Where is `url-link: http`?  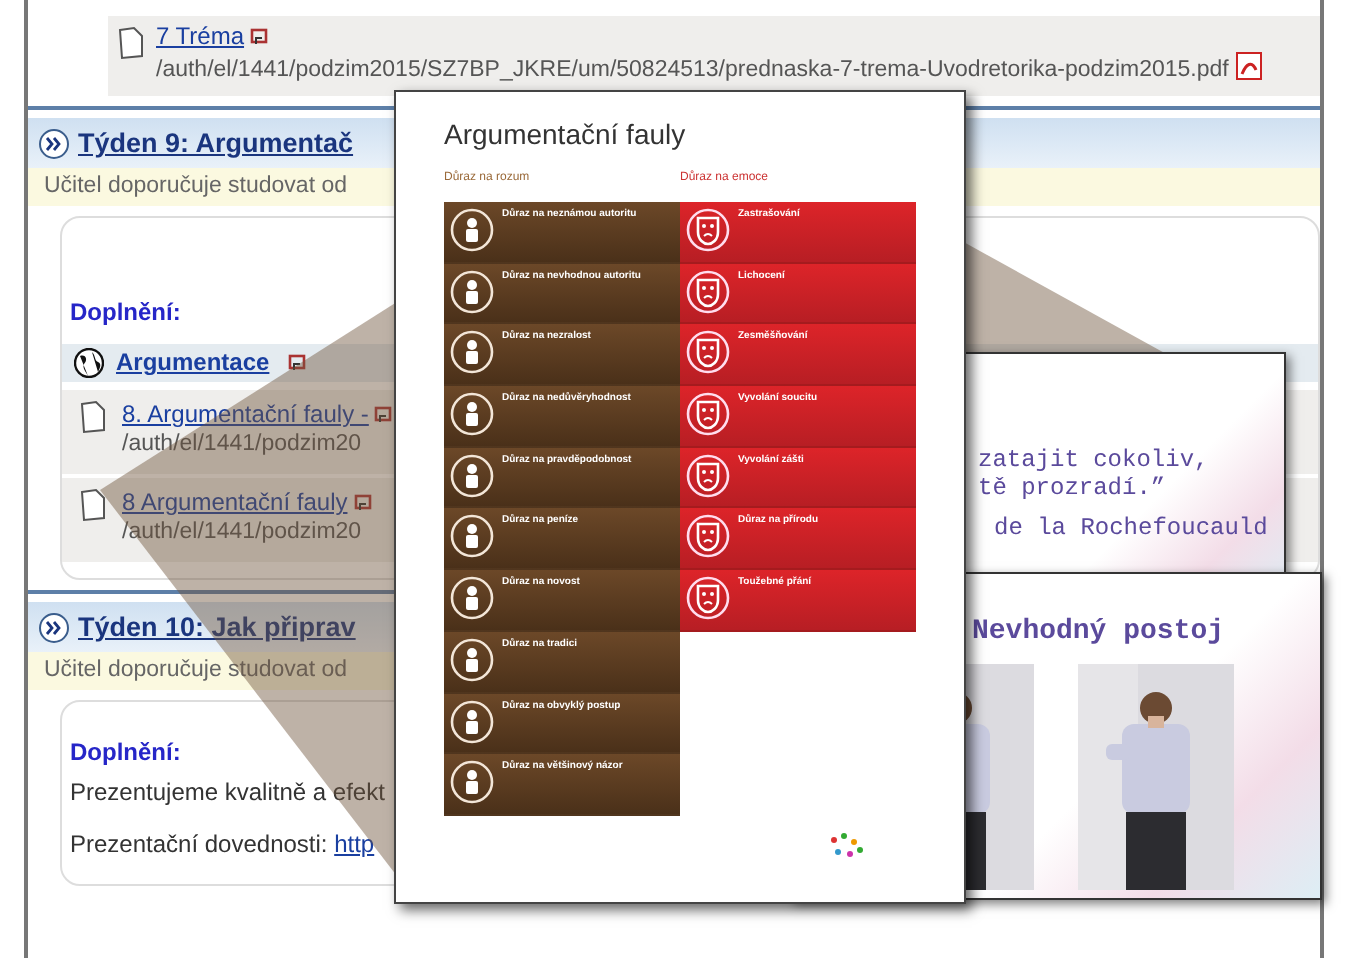
url-link: http is located at coordinates (354, 844).